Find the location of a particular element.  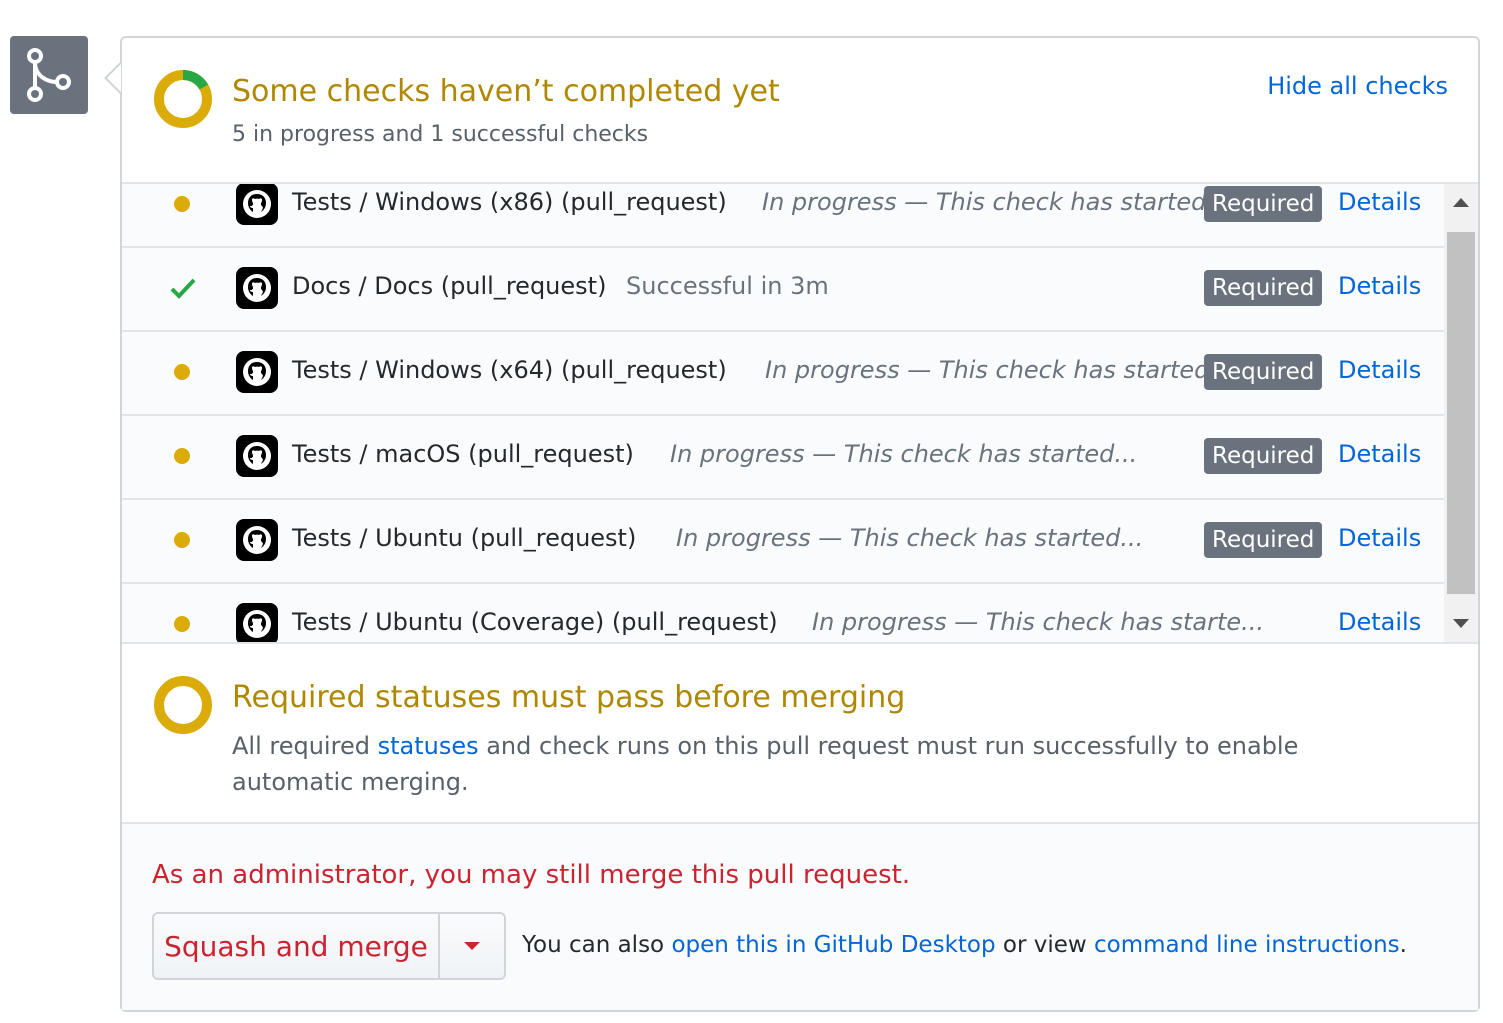

also-suffix: . is located at coordinates (1403, 945).